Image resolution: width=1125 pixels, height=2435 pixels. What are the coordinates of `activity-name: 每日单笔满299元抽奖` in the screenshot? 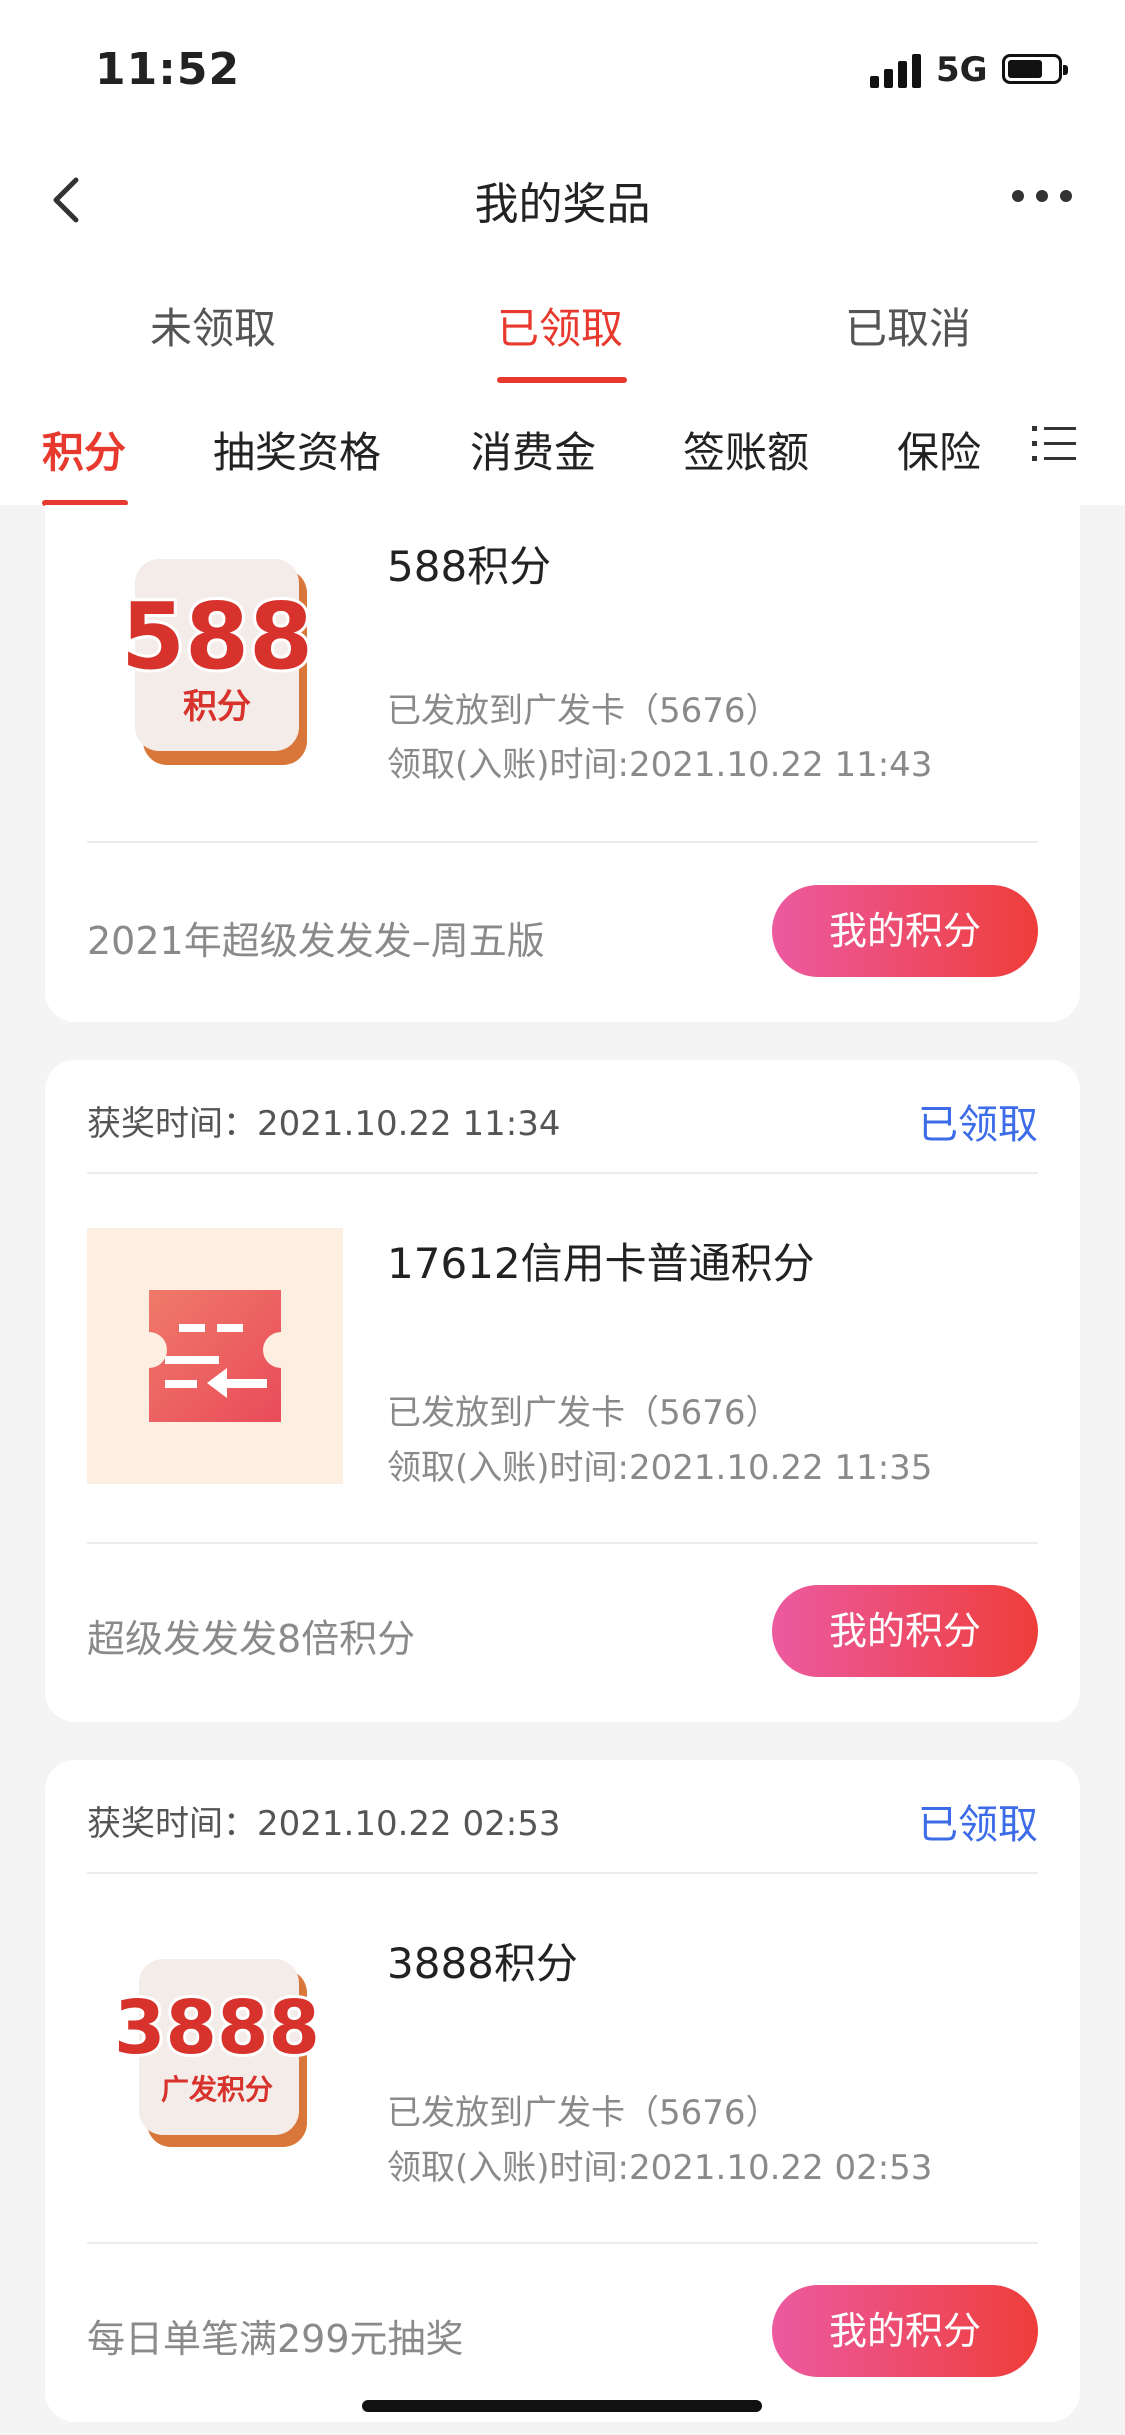 It's located at (275, 2339).